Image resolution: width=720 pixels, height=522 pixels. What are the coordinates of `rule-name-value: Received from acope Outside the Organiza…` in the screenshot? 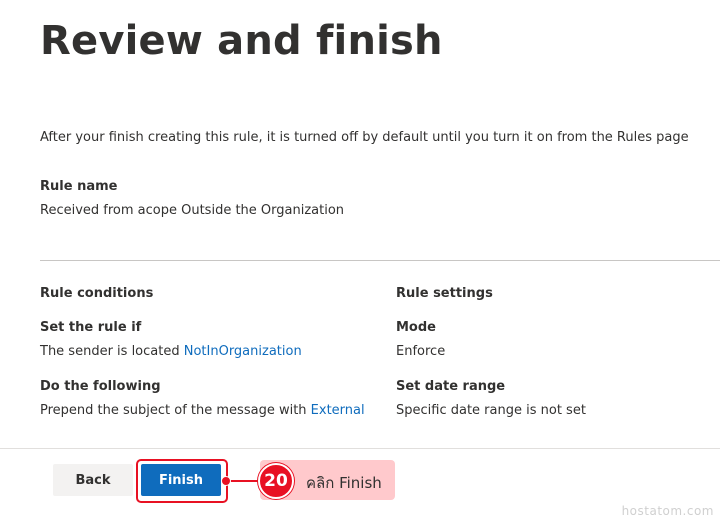 It's located at (192, 210).